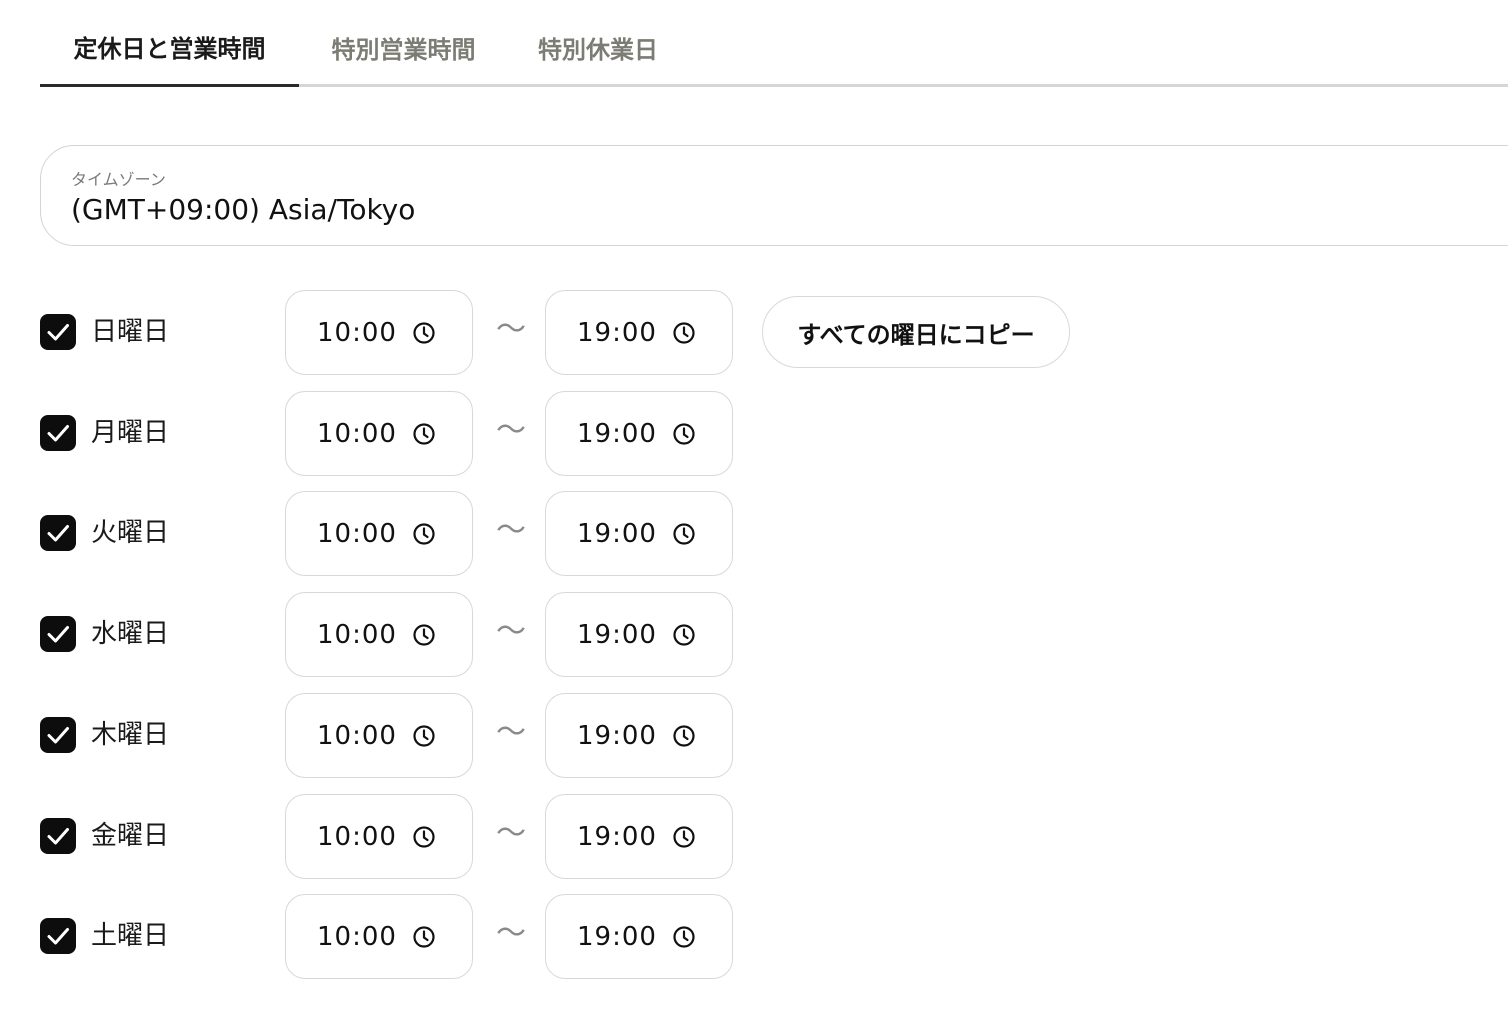 The width and height of the screenshot is (1508, 1022). What do you see at coordinates (598, 50) in the screenshot?
I see `tab-label: 特別休業日` at bounding box center [598, 50].